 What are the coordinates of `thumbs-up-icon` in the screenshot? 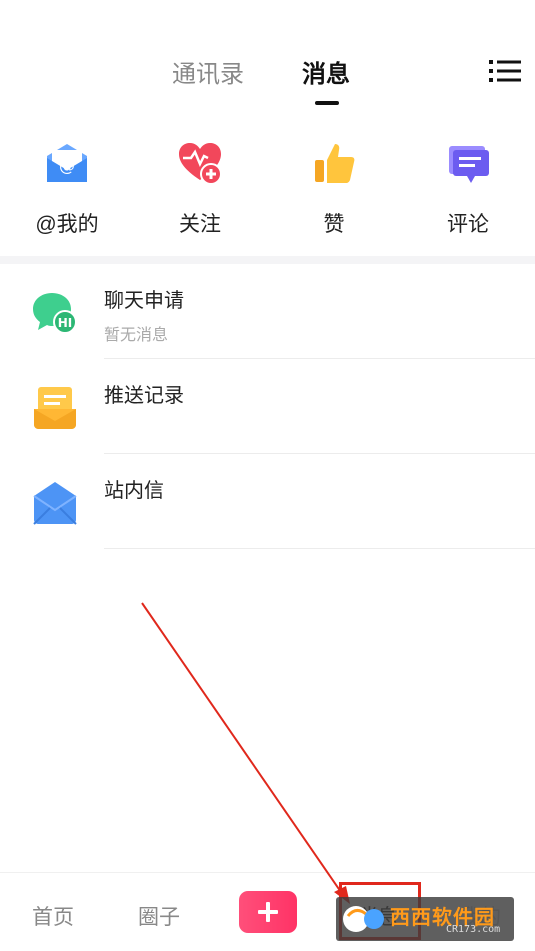 It's located at (335, 163).